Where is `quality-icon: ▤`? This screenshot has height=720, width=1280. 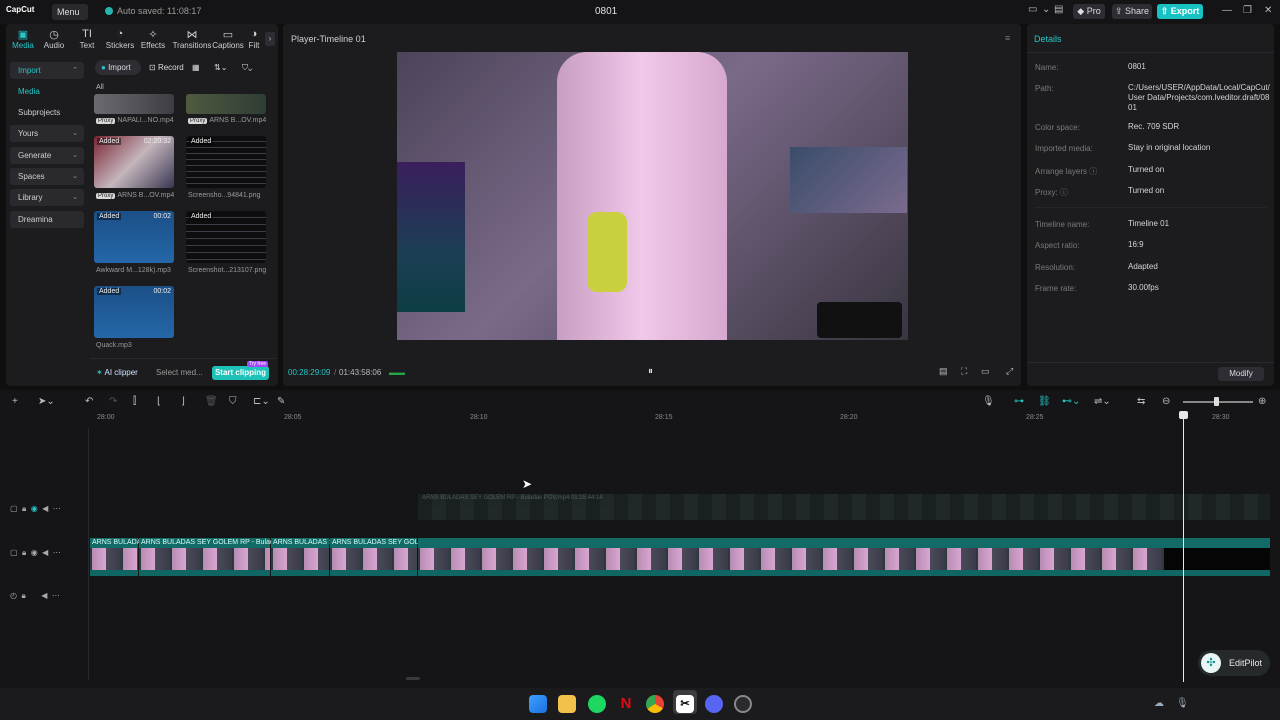 quality-icon: ▤ is located at coordinates (943, 371).